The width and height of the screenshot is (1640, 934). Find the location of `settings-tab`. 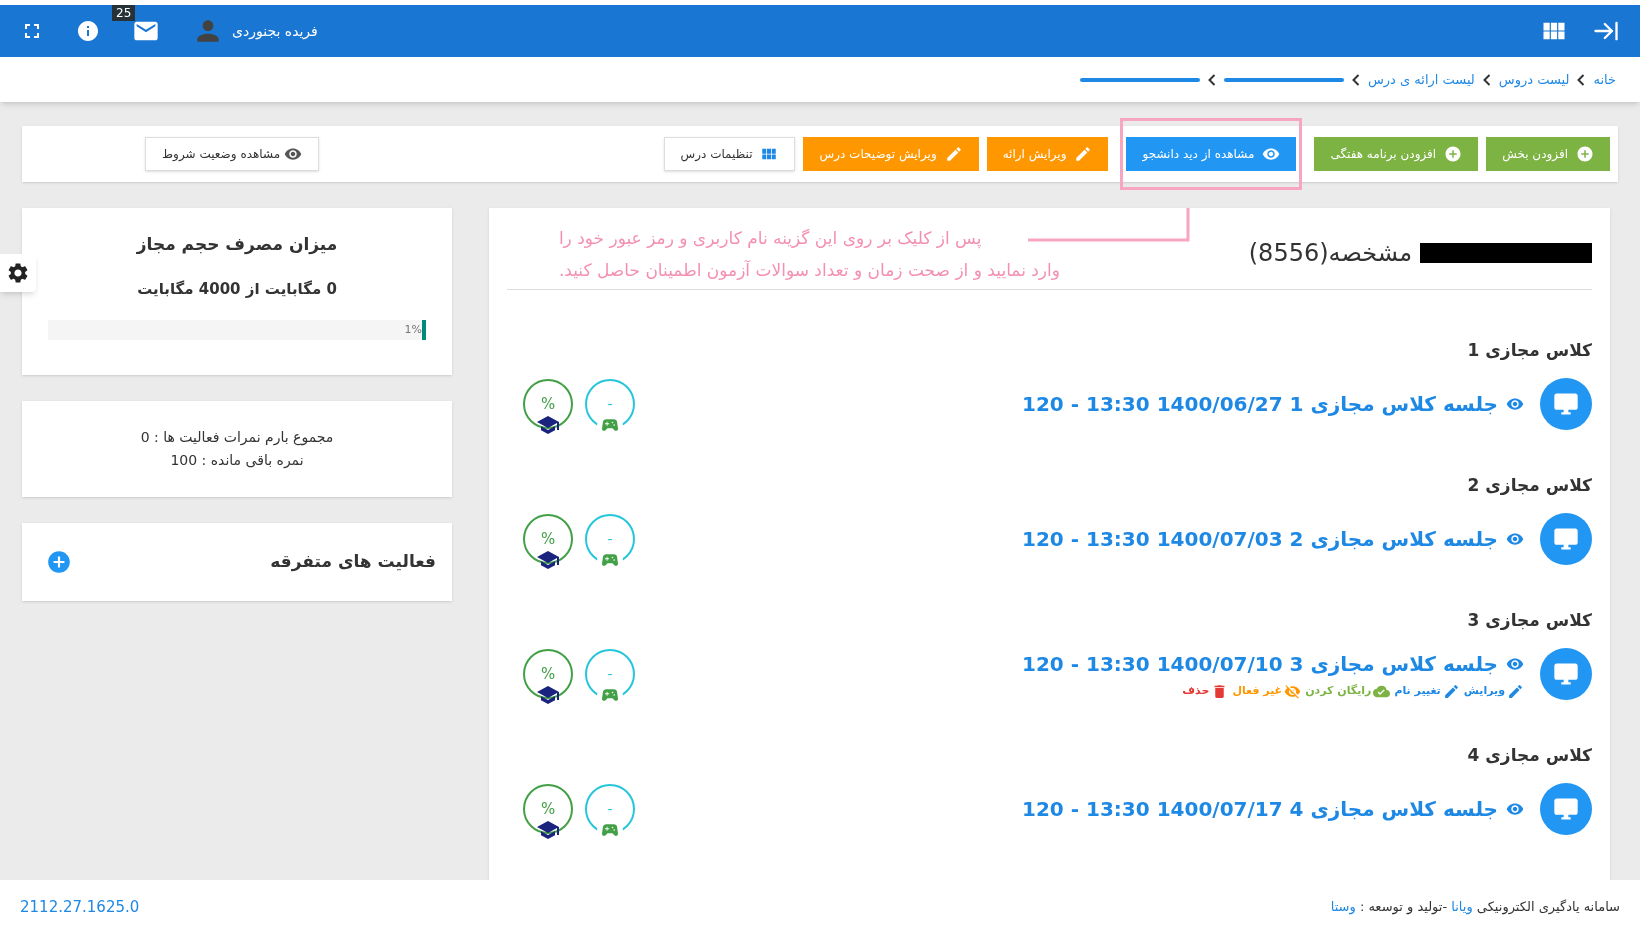

settings-tab is located at coordinates (18, 273).